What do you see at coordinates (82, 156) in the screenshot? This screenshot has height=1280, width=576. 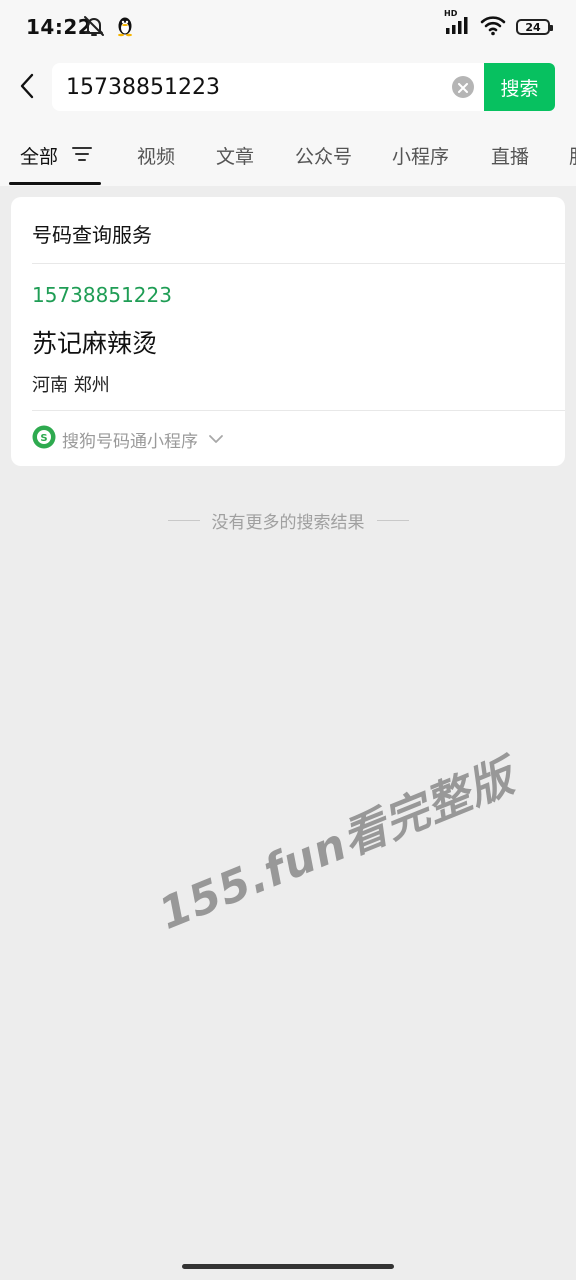 I see `filter-icon` at bounding box center [82, 156].